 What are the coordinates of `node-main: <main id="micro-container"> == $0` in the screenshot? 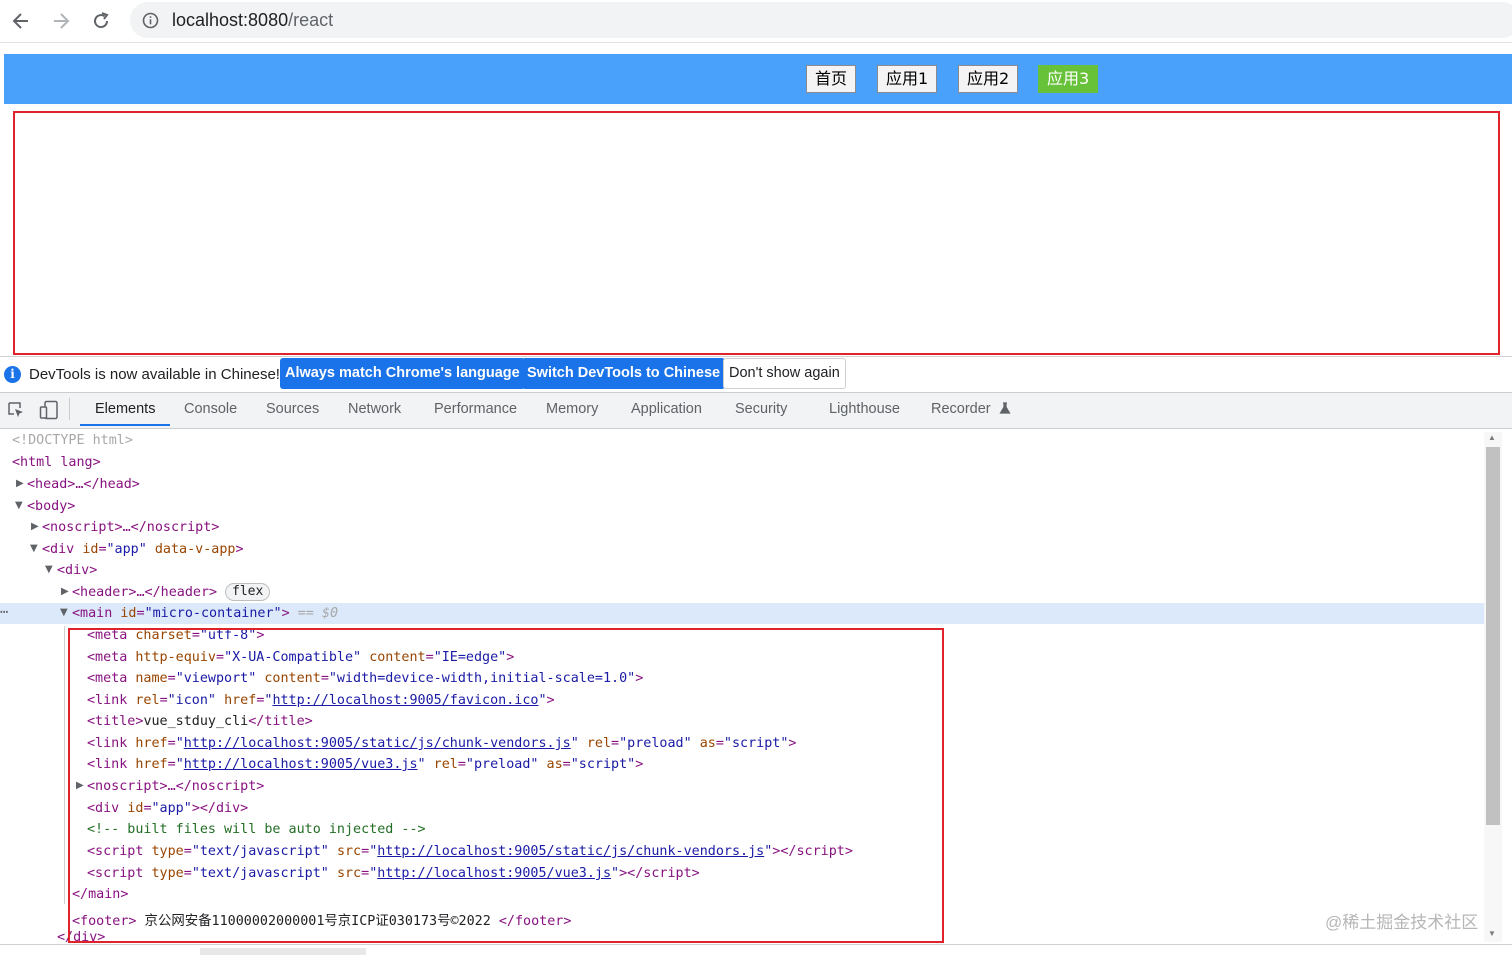 It's located at (205, 613).